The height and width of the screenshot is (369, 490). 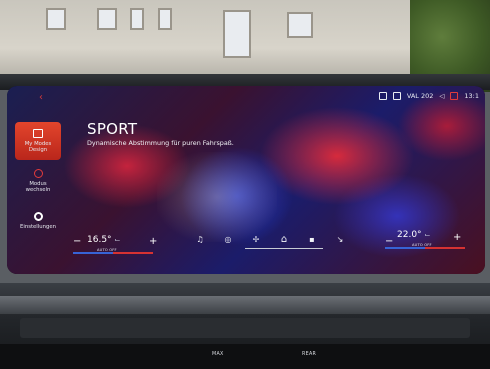 I want to click on mode-title: SPORT, so click(x=112, y=129).